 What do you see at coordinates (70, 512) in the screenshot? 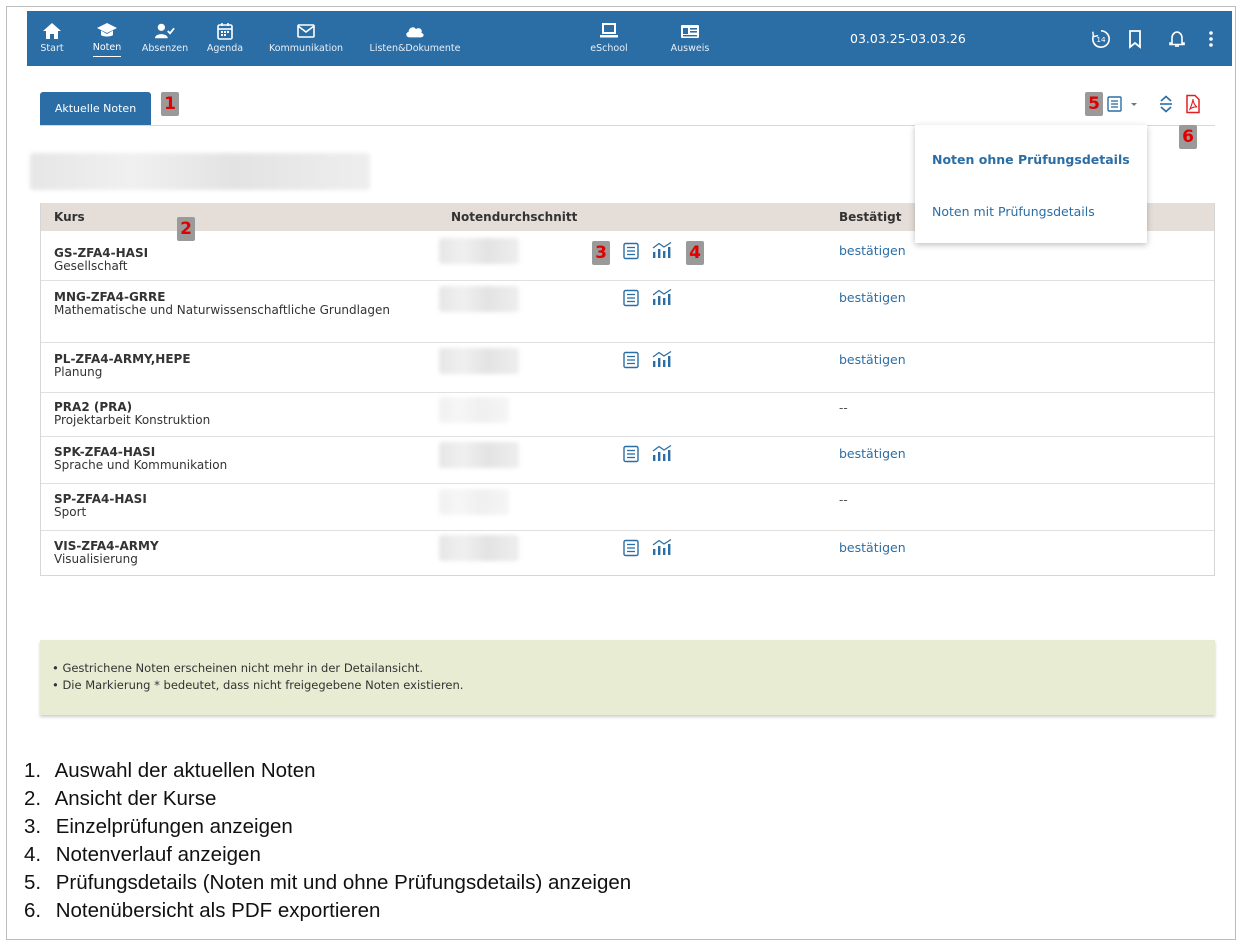
I see `course-name: Sport` at bounding box center [70, 512].